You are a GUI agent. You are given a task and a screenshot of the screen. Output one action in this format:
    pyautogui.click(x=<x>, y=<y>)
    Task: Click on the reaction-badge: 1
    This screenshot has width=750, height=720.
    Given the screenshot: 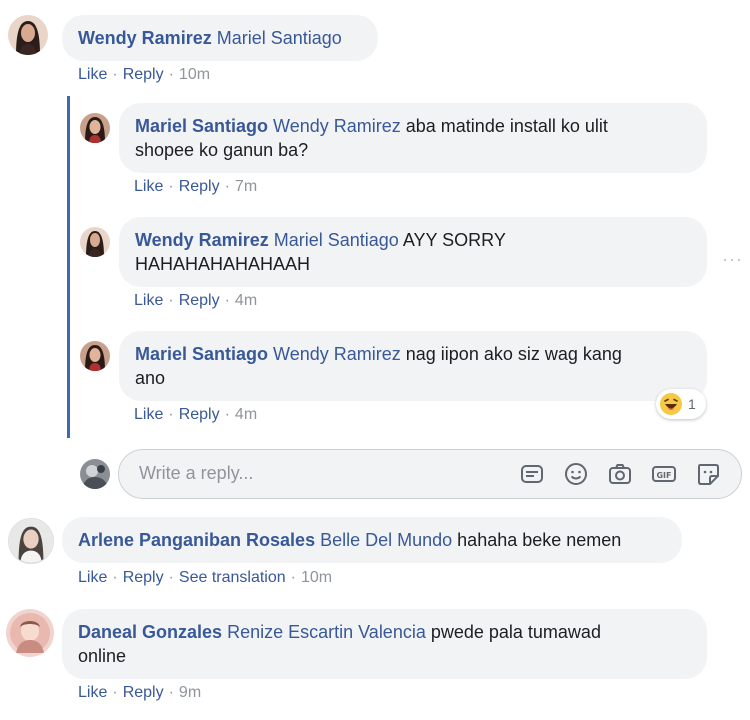 What is the action you would take?
    pyautogui.click(x=681, y=404)
    